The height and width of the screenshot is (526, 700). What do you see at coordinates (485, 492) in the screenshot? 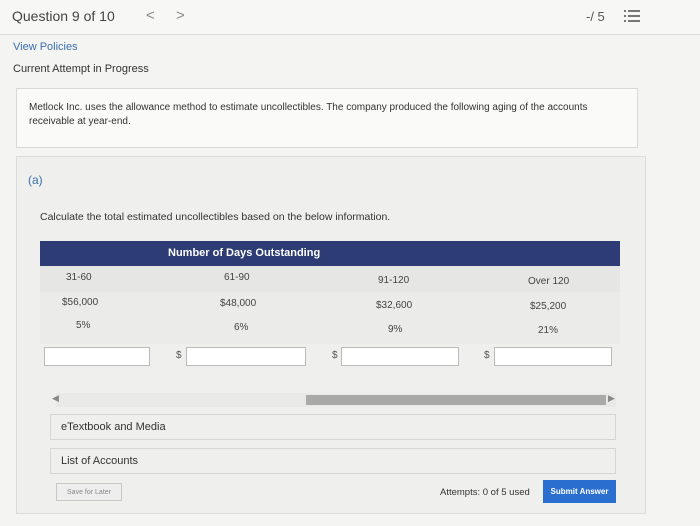
I see `attempts-counter: Attempts: 0 of 5 used` at bounding box center [485, 492].